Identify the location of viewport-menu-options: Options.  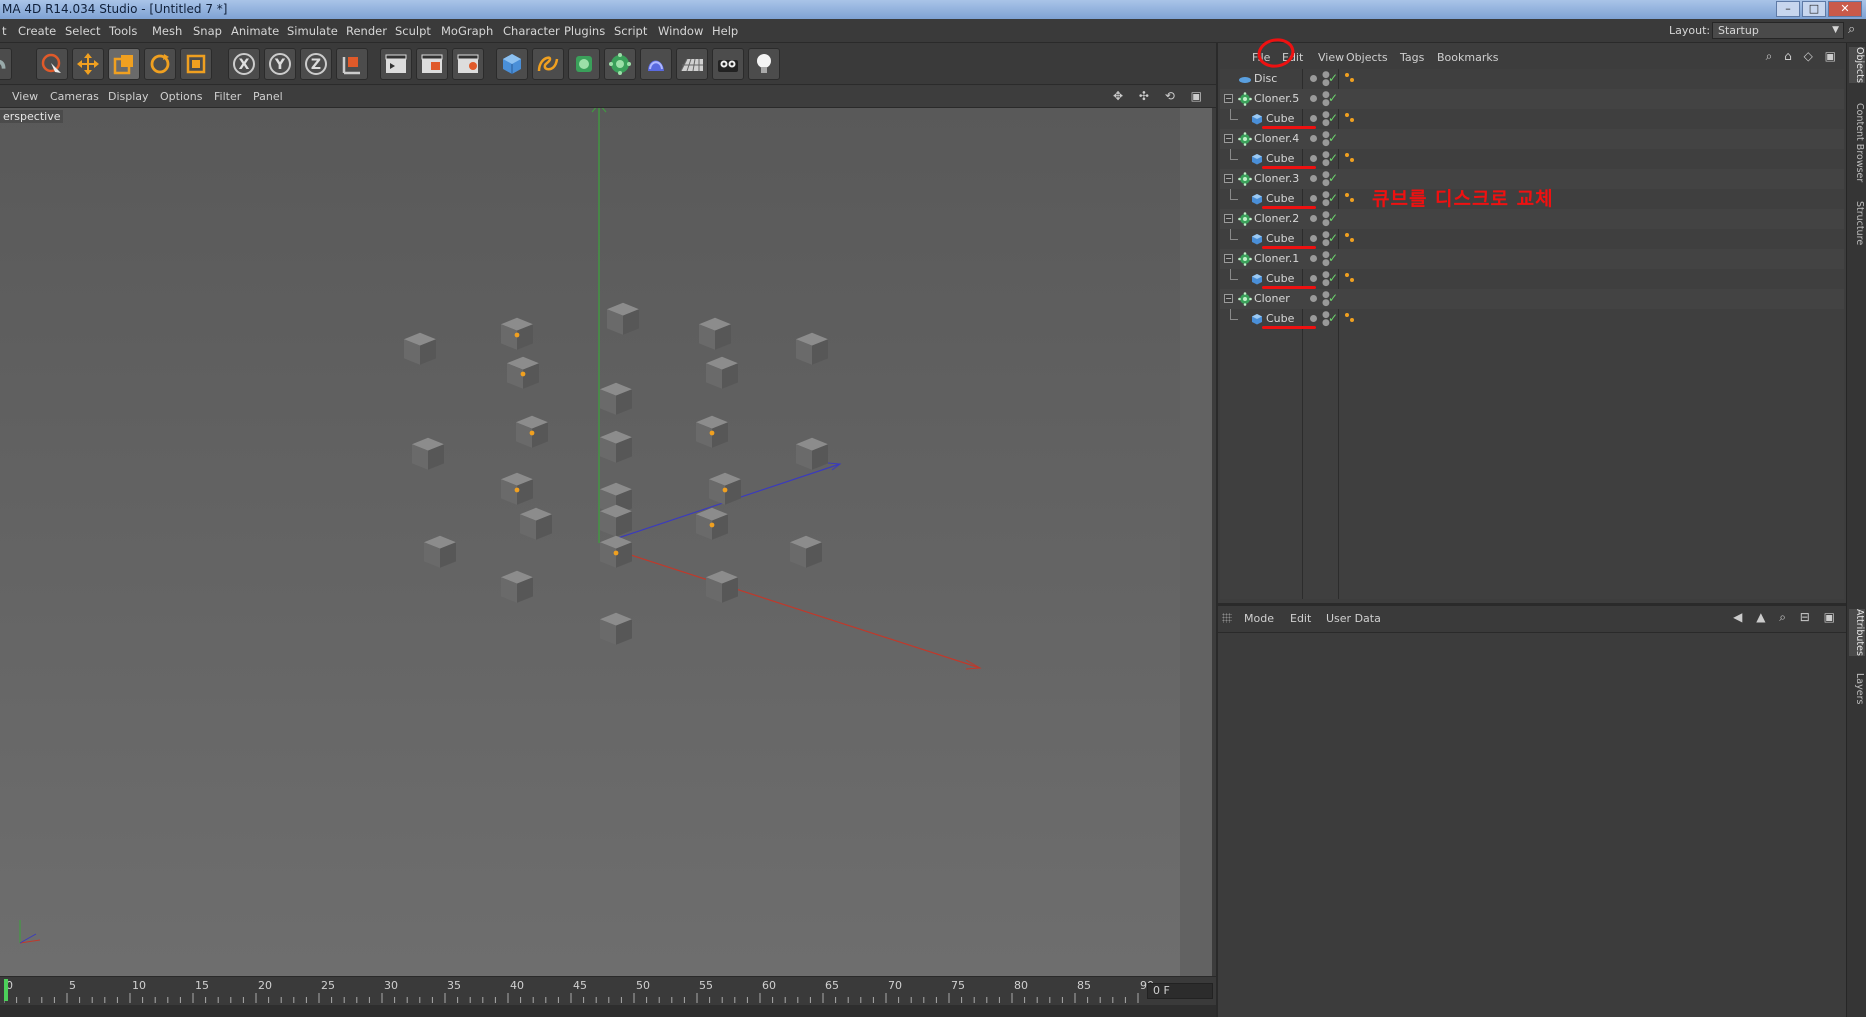
(181, 96).